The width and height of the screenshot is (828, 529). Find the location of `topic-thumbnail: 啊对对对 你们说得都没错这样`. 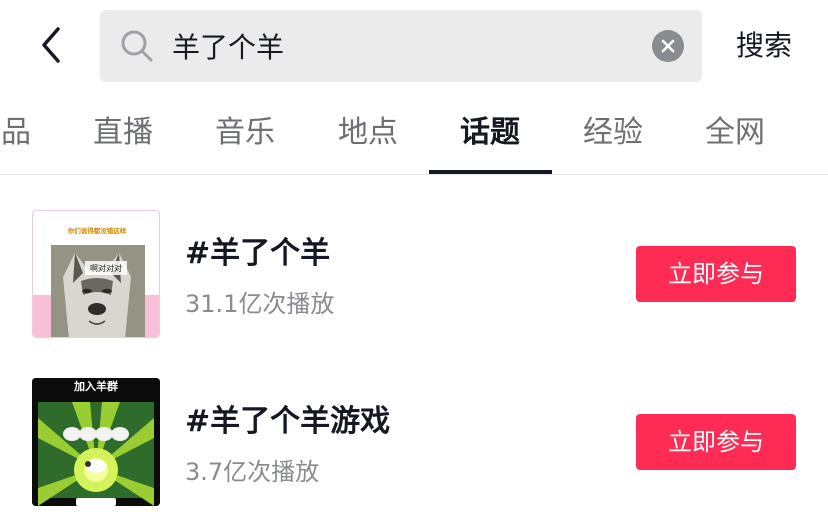

topic-thumbnail: 啊对对对 你们说得都没错这样 is located at coordinates (96, 274).